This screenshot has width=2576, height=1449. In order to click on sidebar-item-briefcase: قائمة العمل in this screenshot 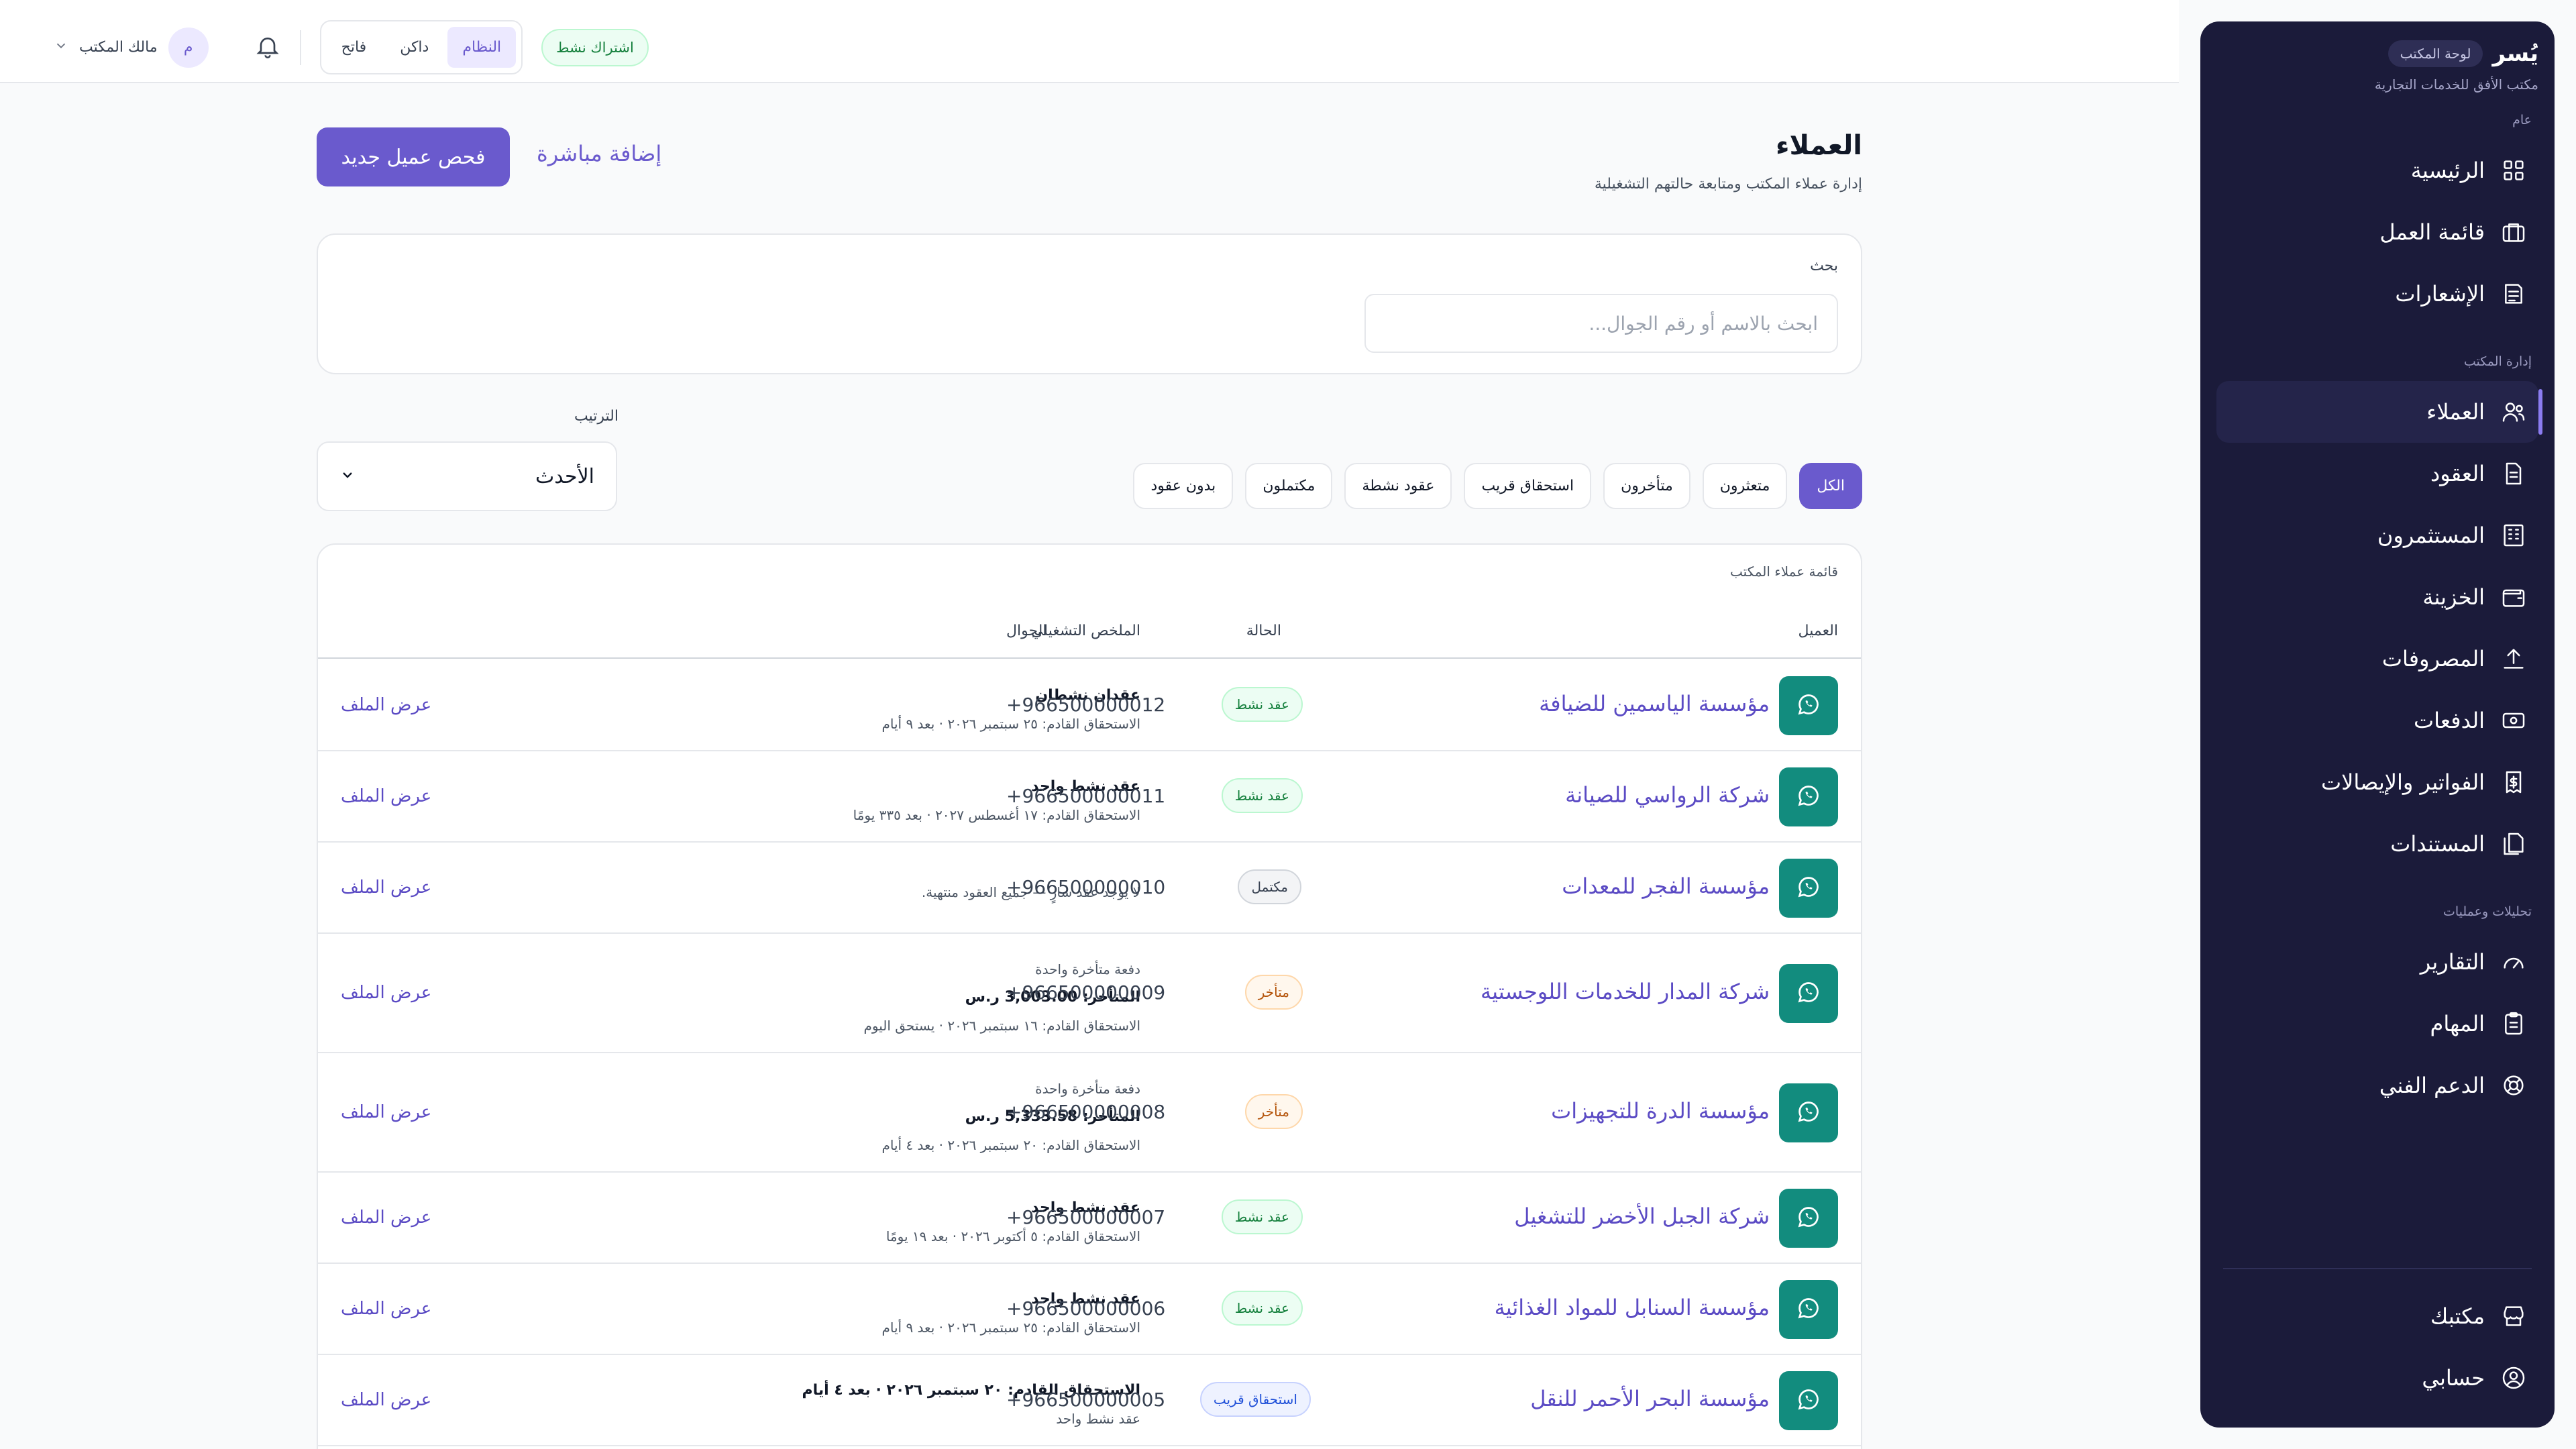, I will do `click(2377, 232)`.